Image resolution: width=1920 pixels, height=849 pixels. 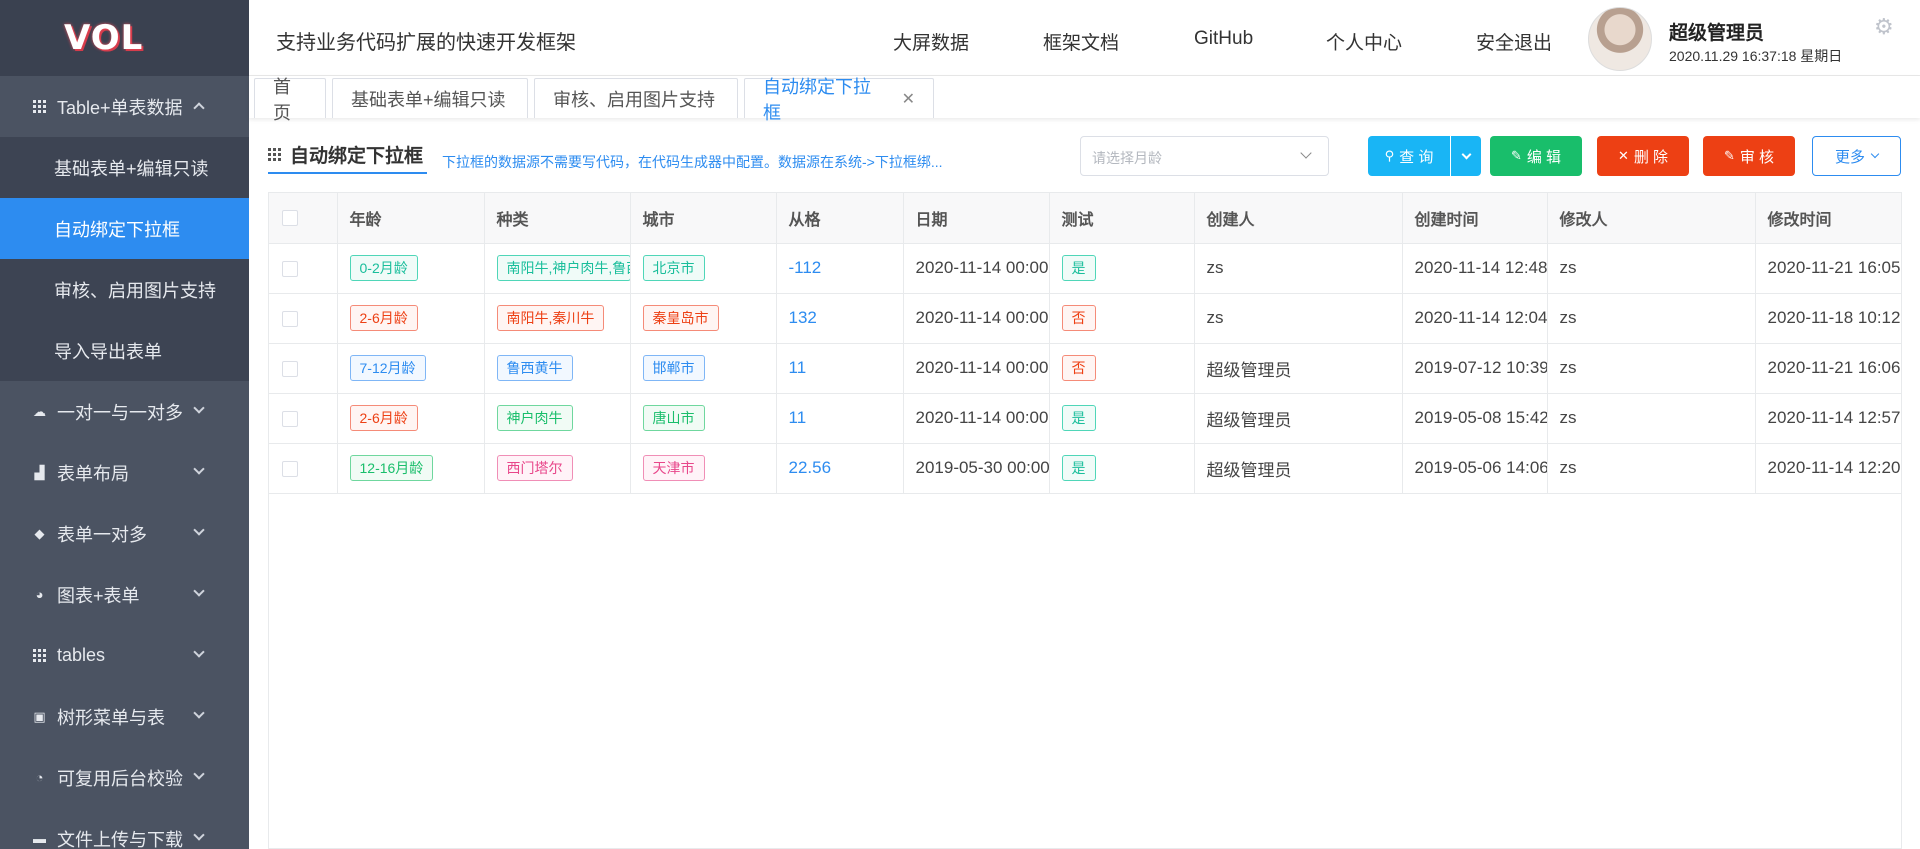 I want to click on menu-tables: tables, so click(x=124, y=655).